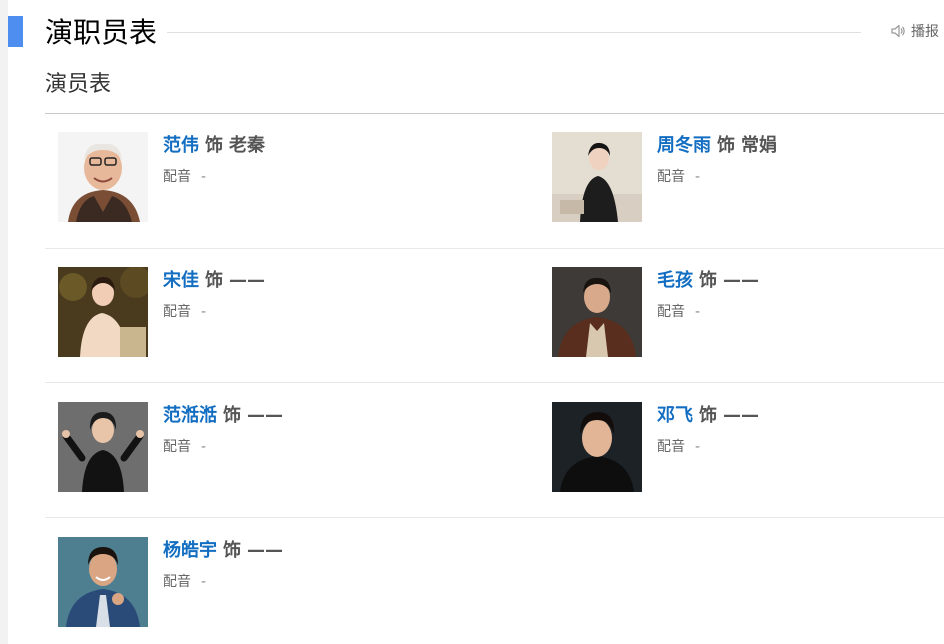 This screenshot has height=644, width=944. I want to click on cast-name-line: 邓飞饰 ——, so click(708, 416).